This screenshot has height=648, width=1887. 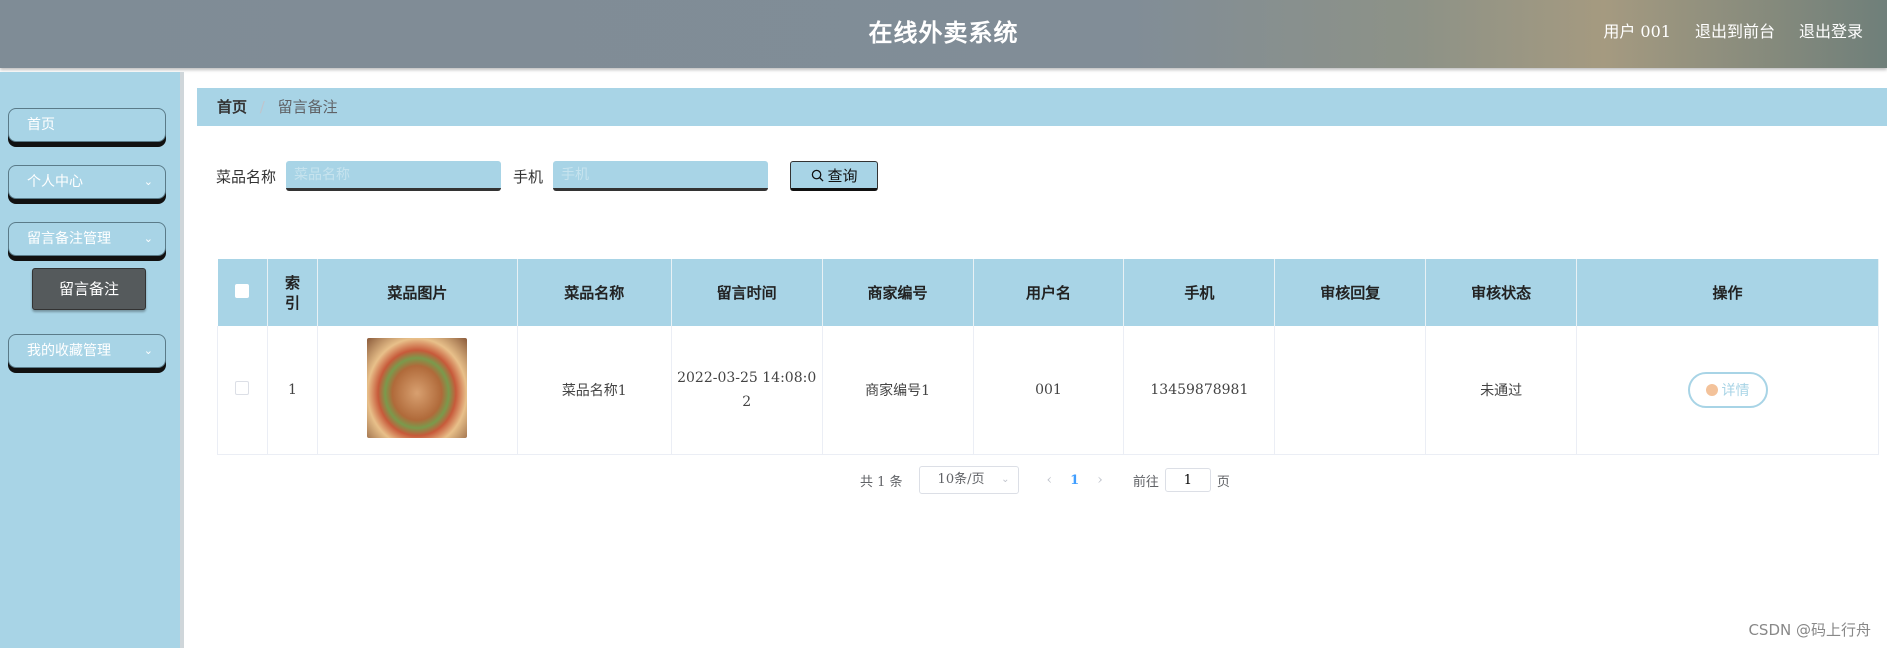 I want to click on col-actions: 操作, so click(x=1727, y=292).